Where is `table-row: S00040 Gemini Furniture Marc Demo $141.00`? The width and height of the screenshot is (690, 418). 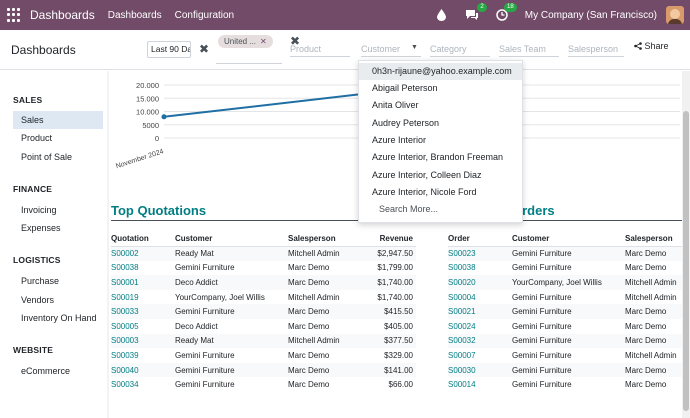
table-row: S00040 Gemini Furniture Marc Demo $141.00 is located at coordinates (263, 370).